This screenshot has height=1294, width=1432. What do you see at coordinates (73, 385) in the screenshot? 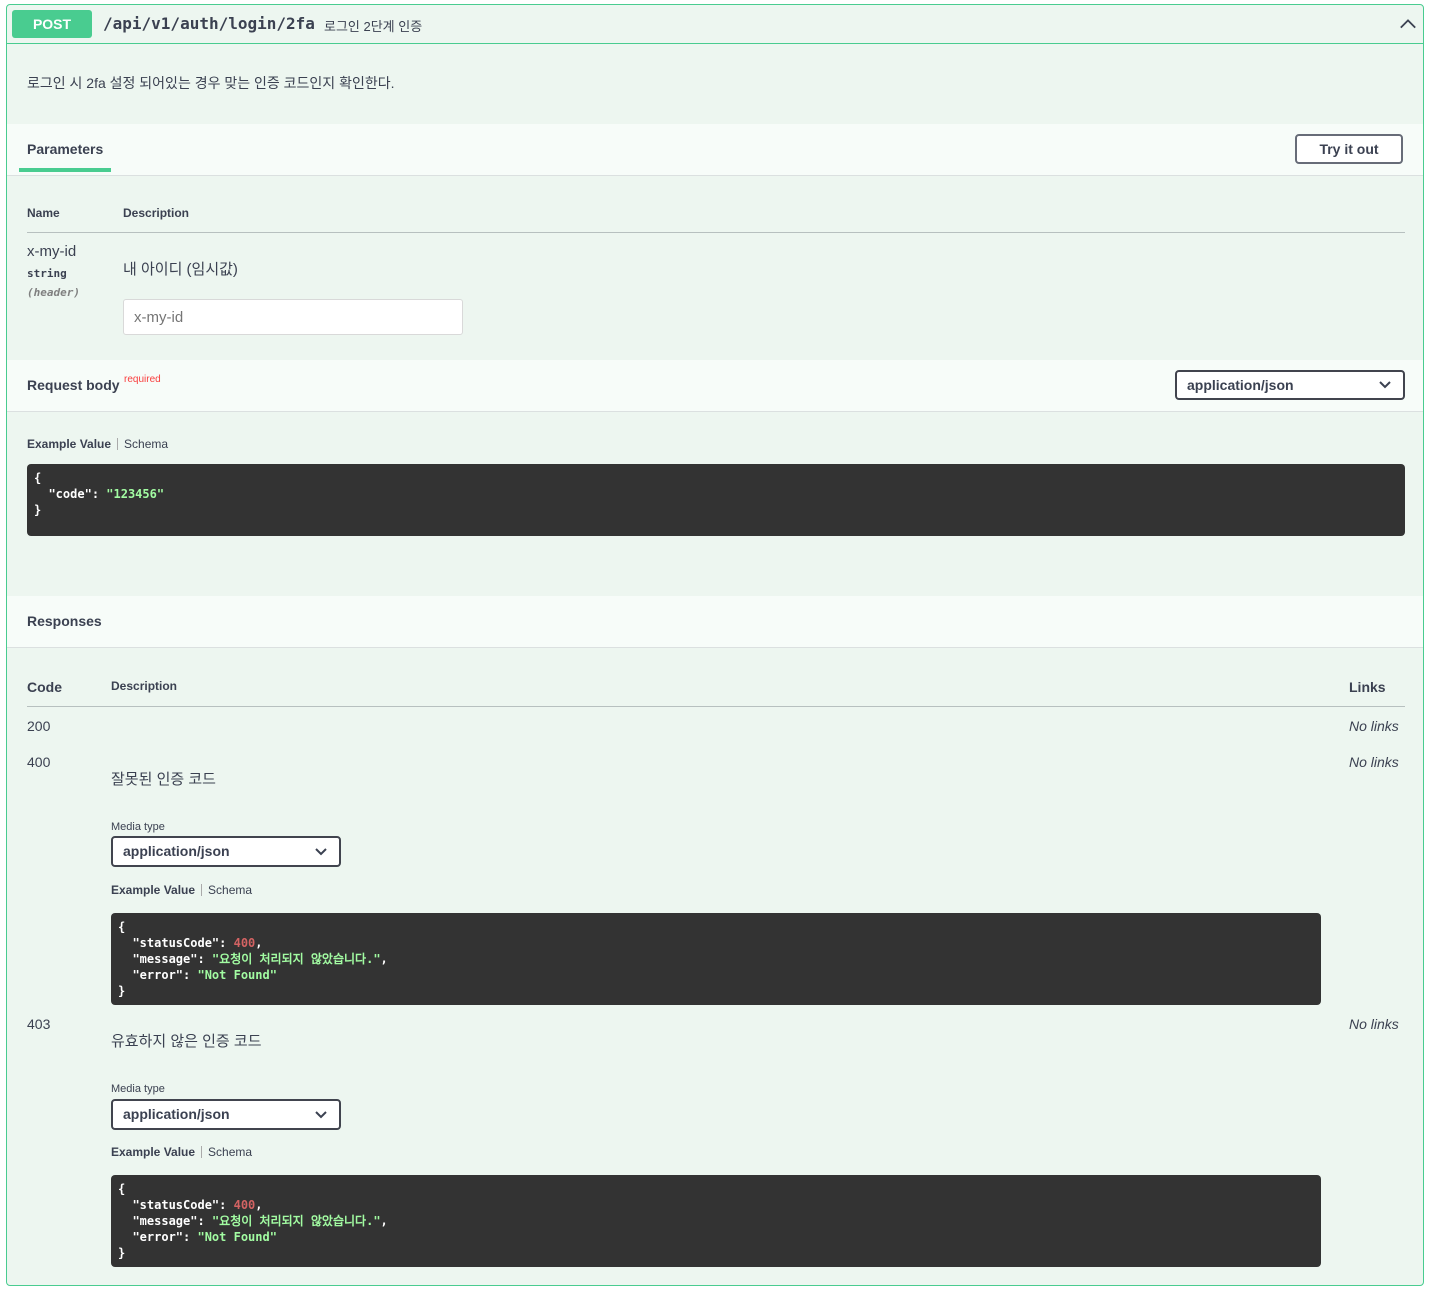
I see `request-body-title: Request body` at bounding box center [73, 385].